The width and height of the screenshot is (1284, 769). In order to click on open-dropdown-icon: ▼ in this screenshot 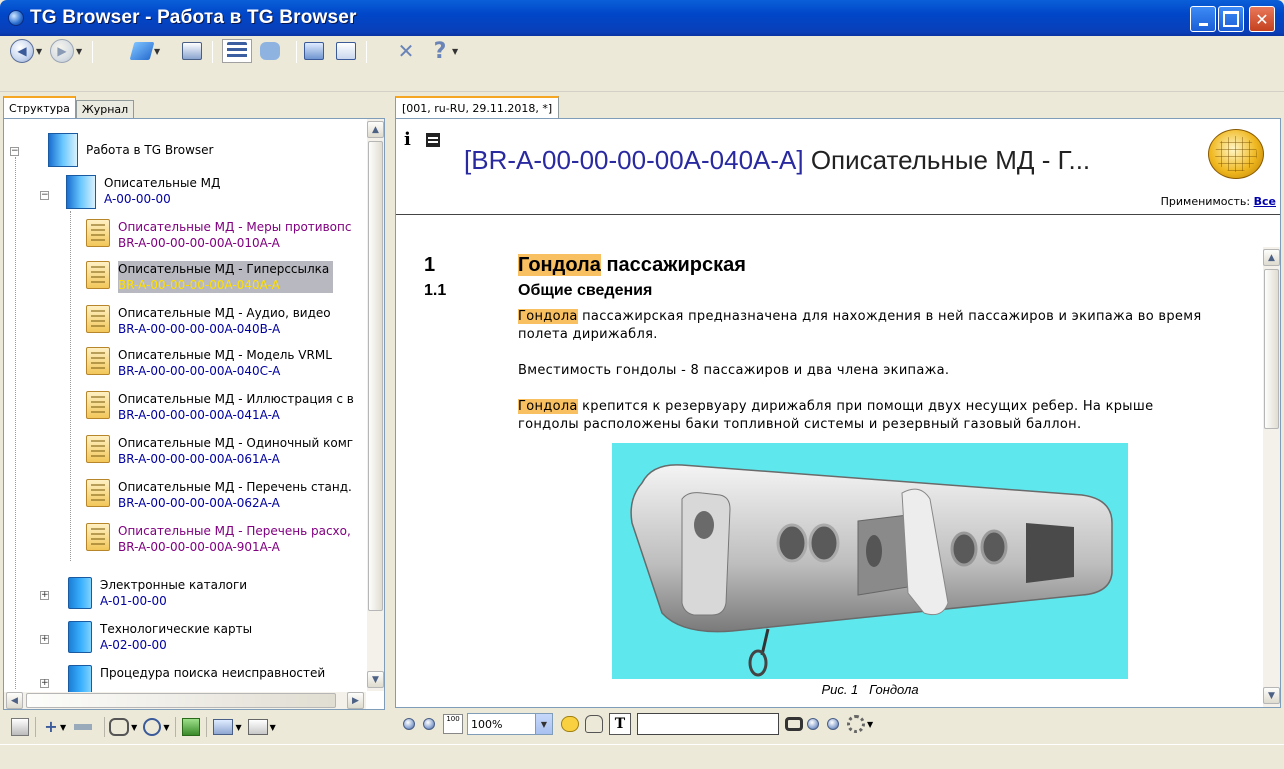, I will do `click(157, 51)`.